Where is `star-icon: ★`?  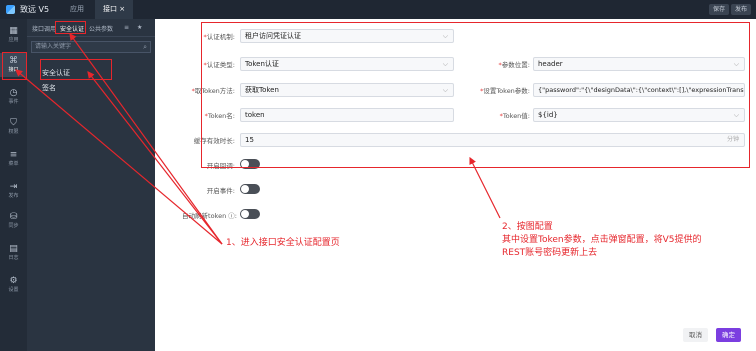 star-icon: ★ is located at coordinates (139, 27).